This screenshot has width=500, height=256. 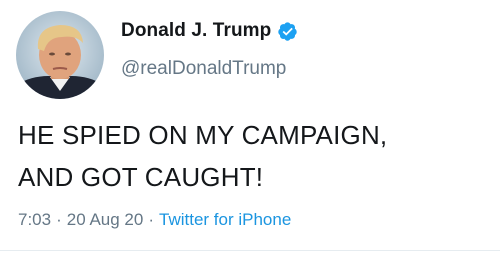 I want to click on user-handle: @realDonaldTrump, so click(x=203, y=69).